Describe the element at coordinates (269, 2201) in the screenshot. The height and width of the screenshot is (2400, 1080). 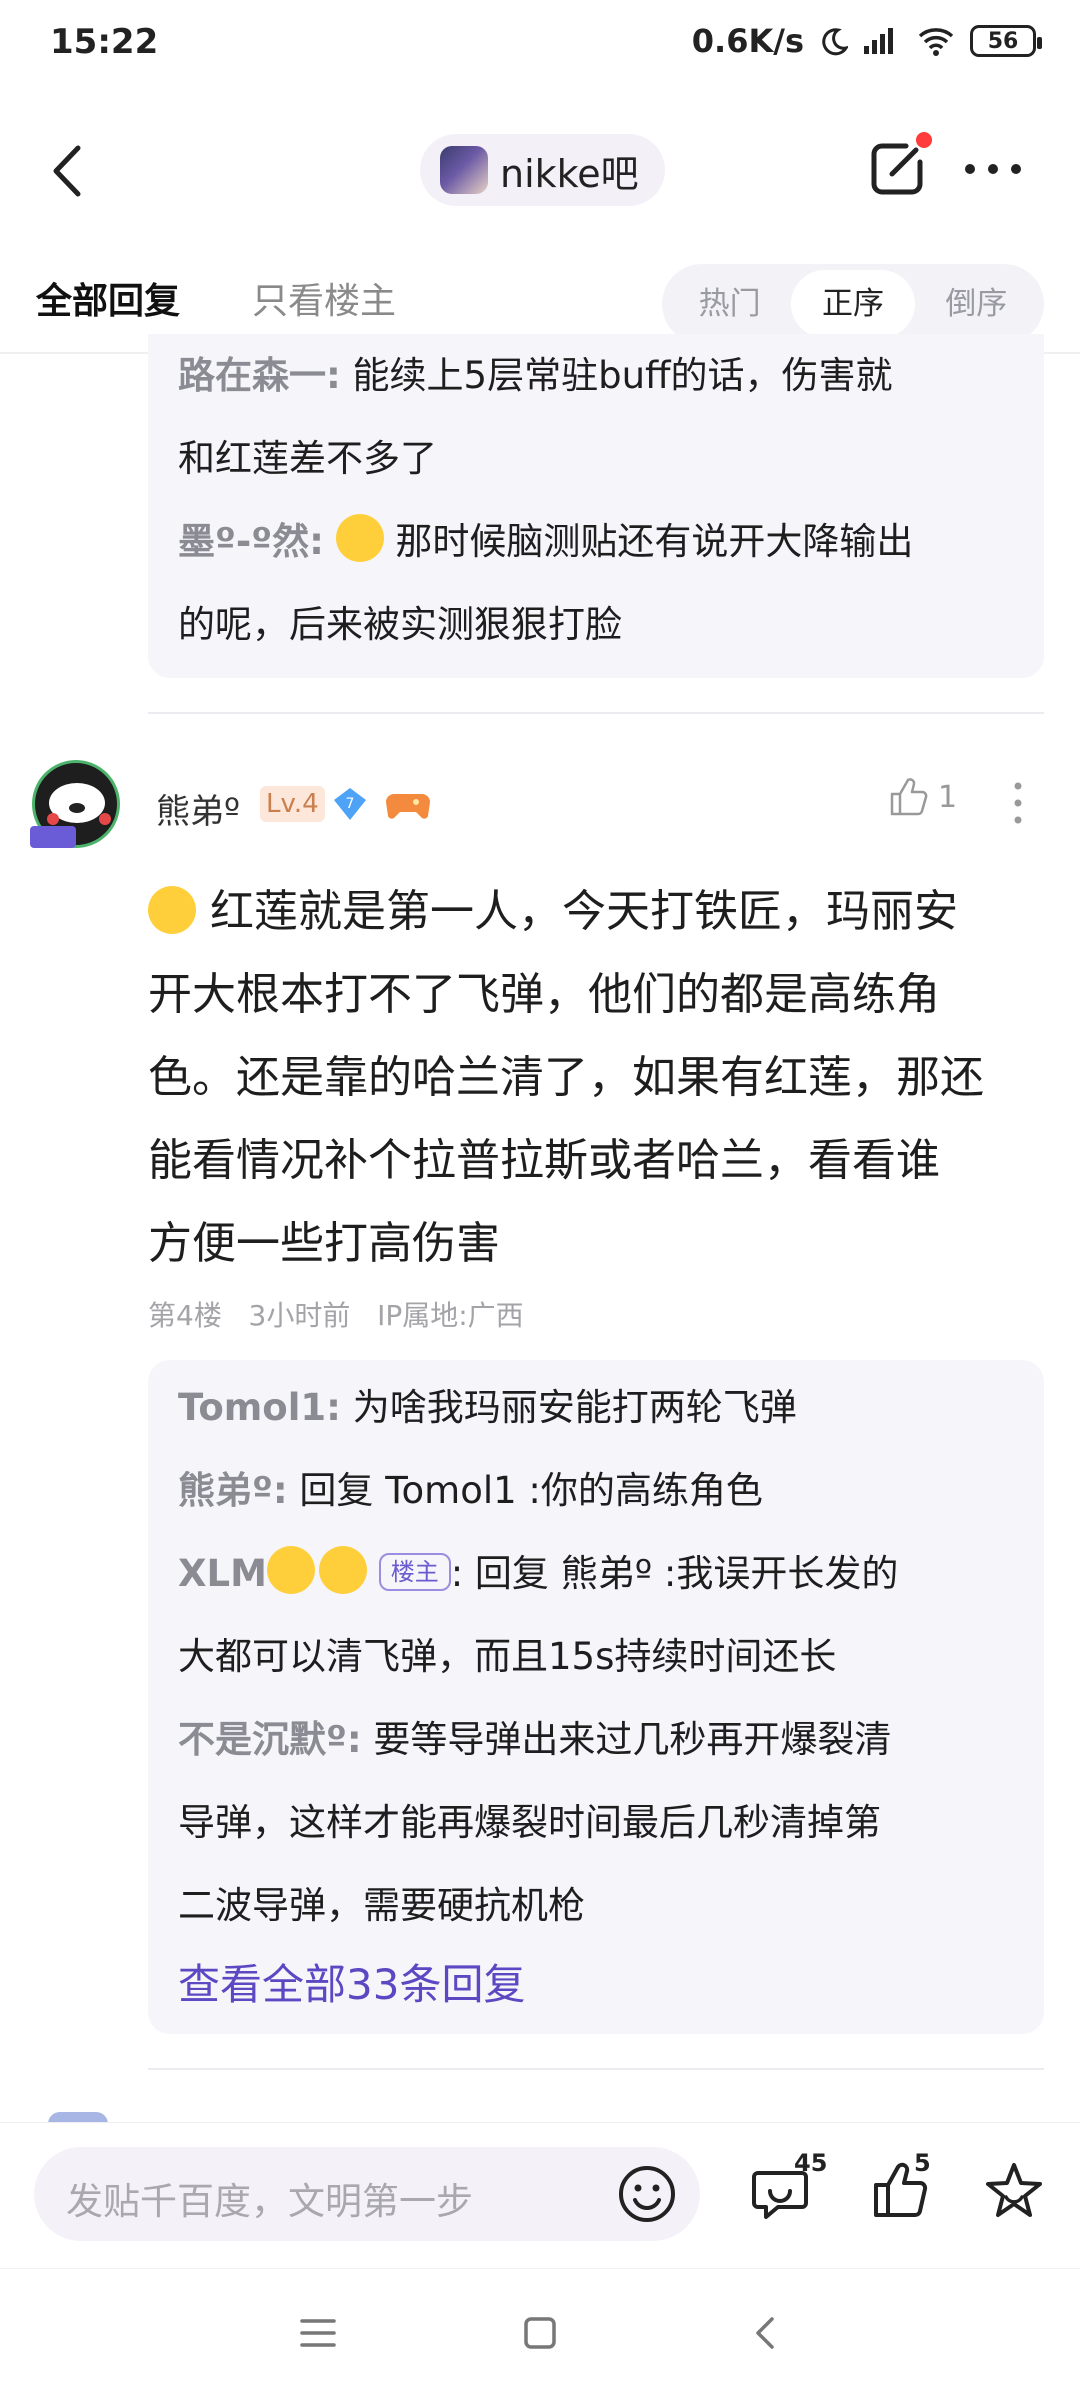
I see `input-placeholder: 发贴千百度，文明第一步` at that location.